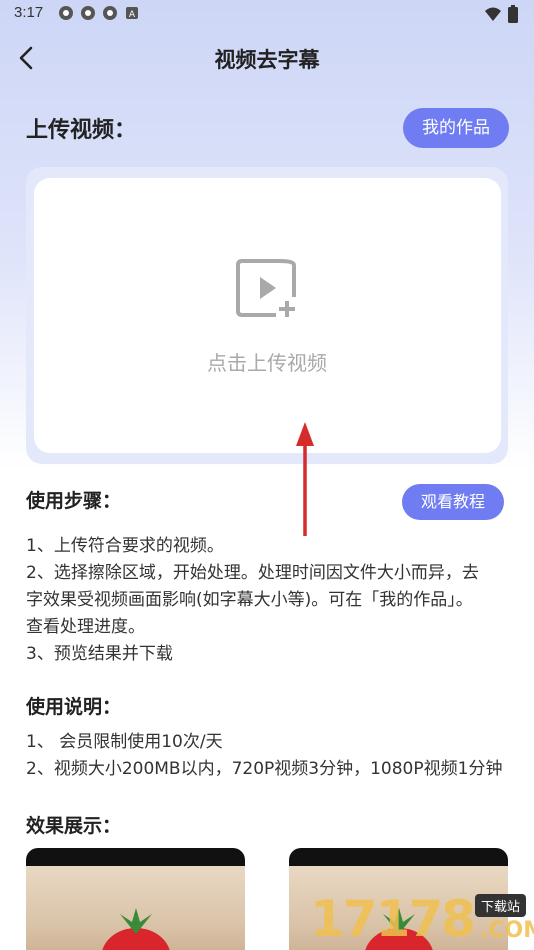  What do you see at coordinates (99, 13) in the screenshot?
I see `notification-icons: A` at bounding box center [99, 13].